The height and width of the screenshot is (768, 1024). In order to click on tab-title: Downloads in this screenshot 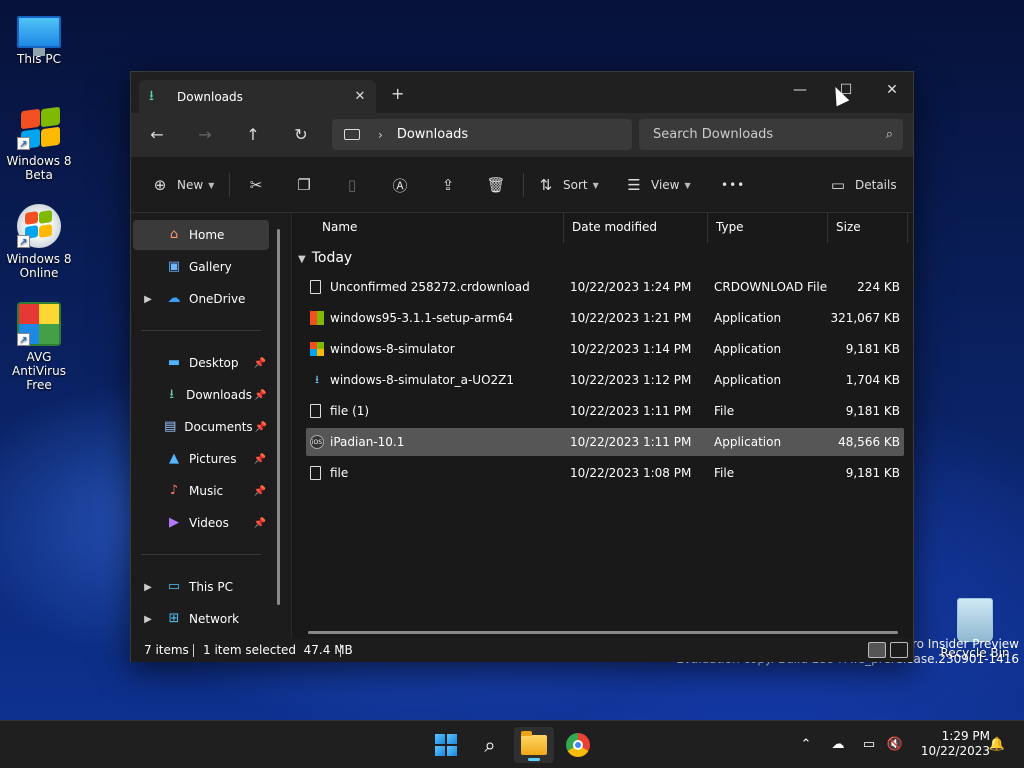, I will do `click(210, 96)`.